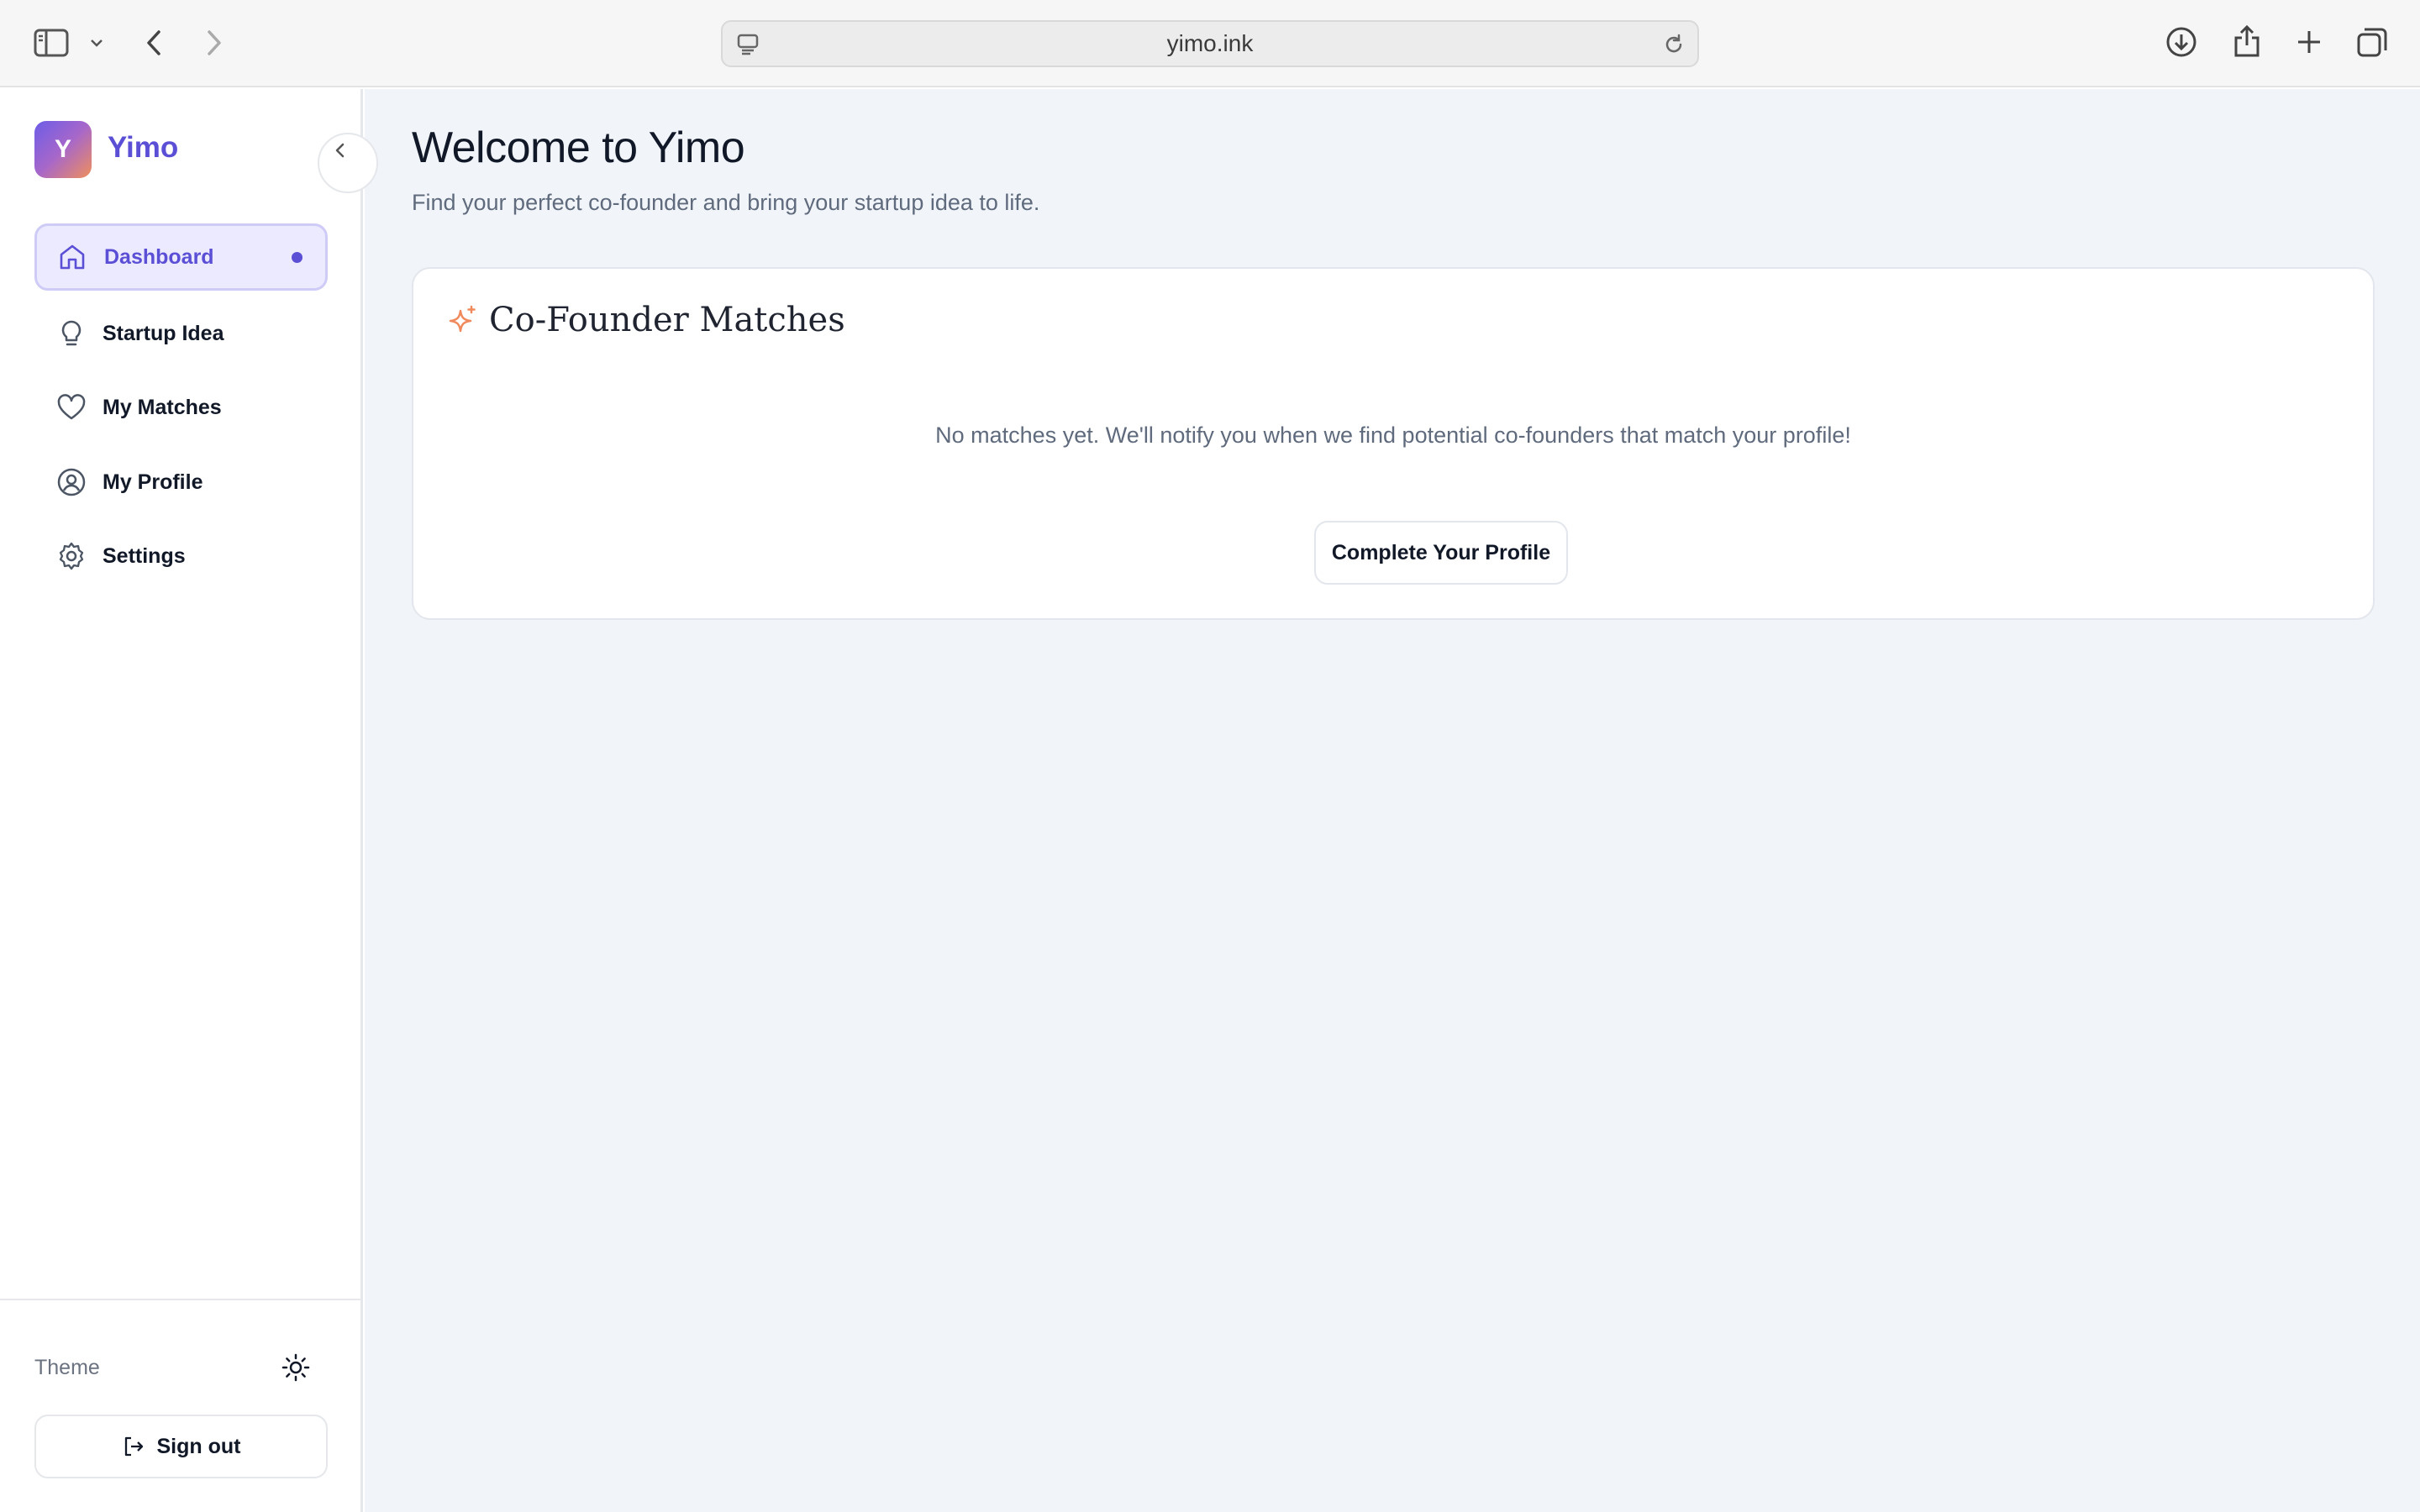 The image size is (2420, 1512). What do you see at coordinates (73, 257) in the screenshot?
I see `home-icon` at bounding box center [73, 257].